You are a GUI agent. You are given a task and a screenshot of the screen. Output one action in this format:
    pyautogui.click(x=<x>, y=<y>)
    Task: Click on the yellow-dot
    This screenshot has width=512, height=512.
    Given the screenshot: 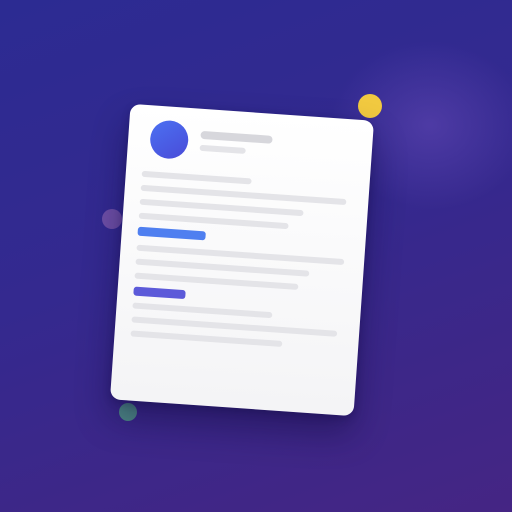 What is the action you would take?
    pyautogui.click(x=370, y=106)
    